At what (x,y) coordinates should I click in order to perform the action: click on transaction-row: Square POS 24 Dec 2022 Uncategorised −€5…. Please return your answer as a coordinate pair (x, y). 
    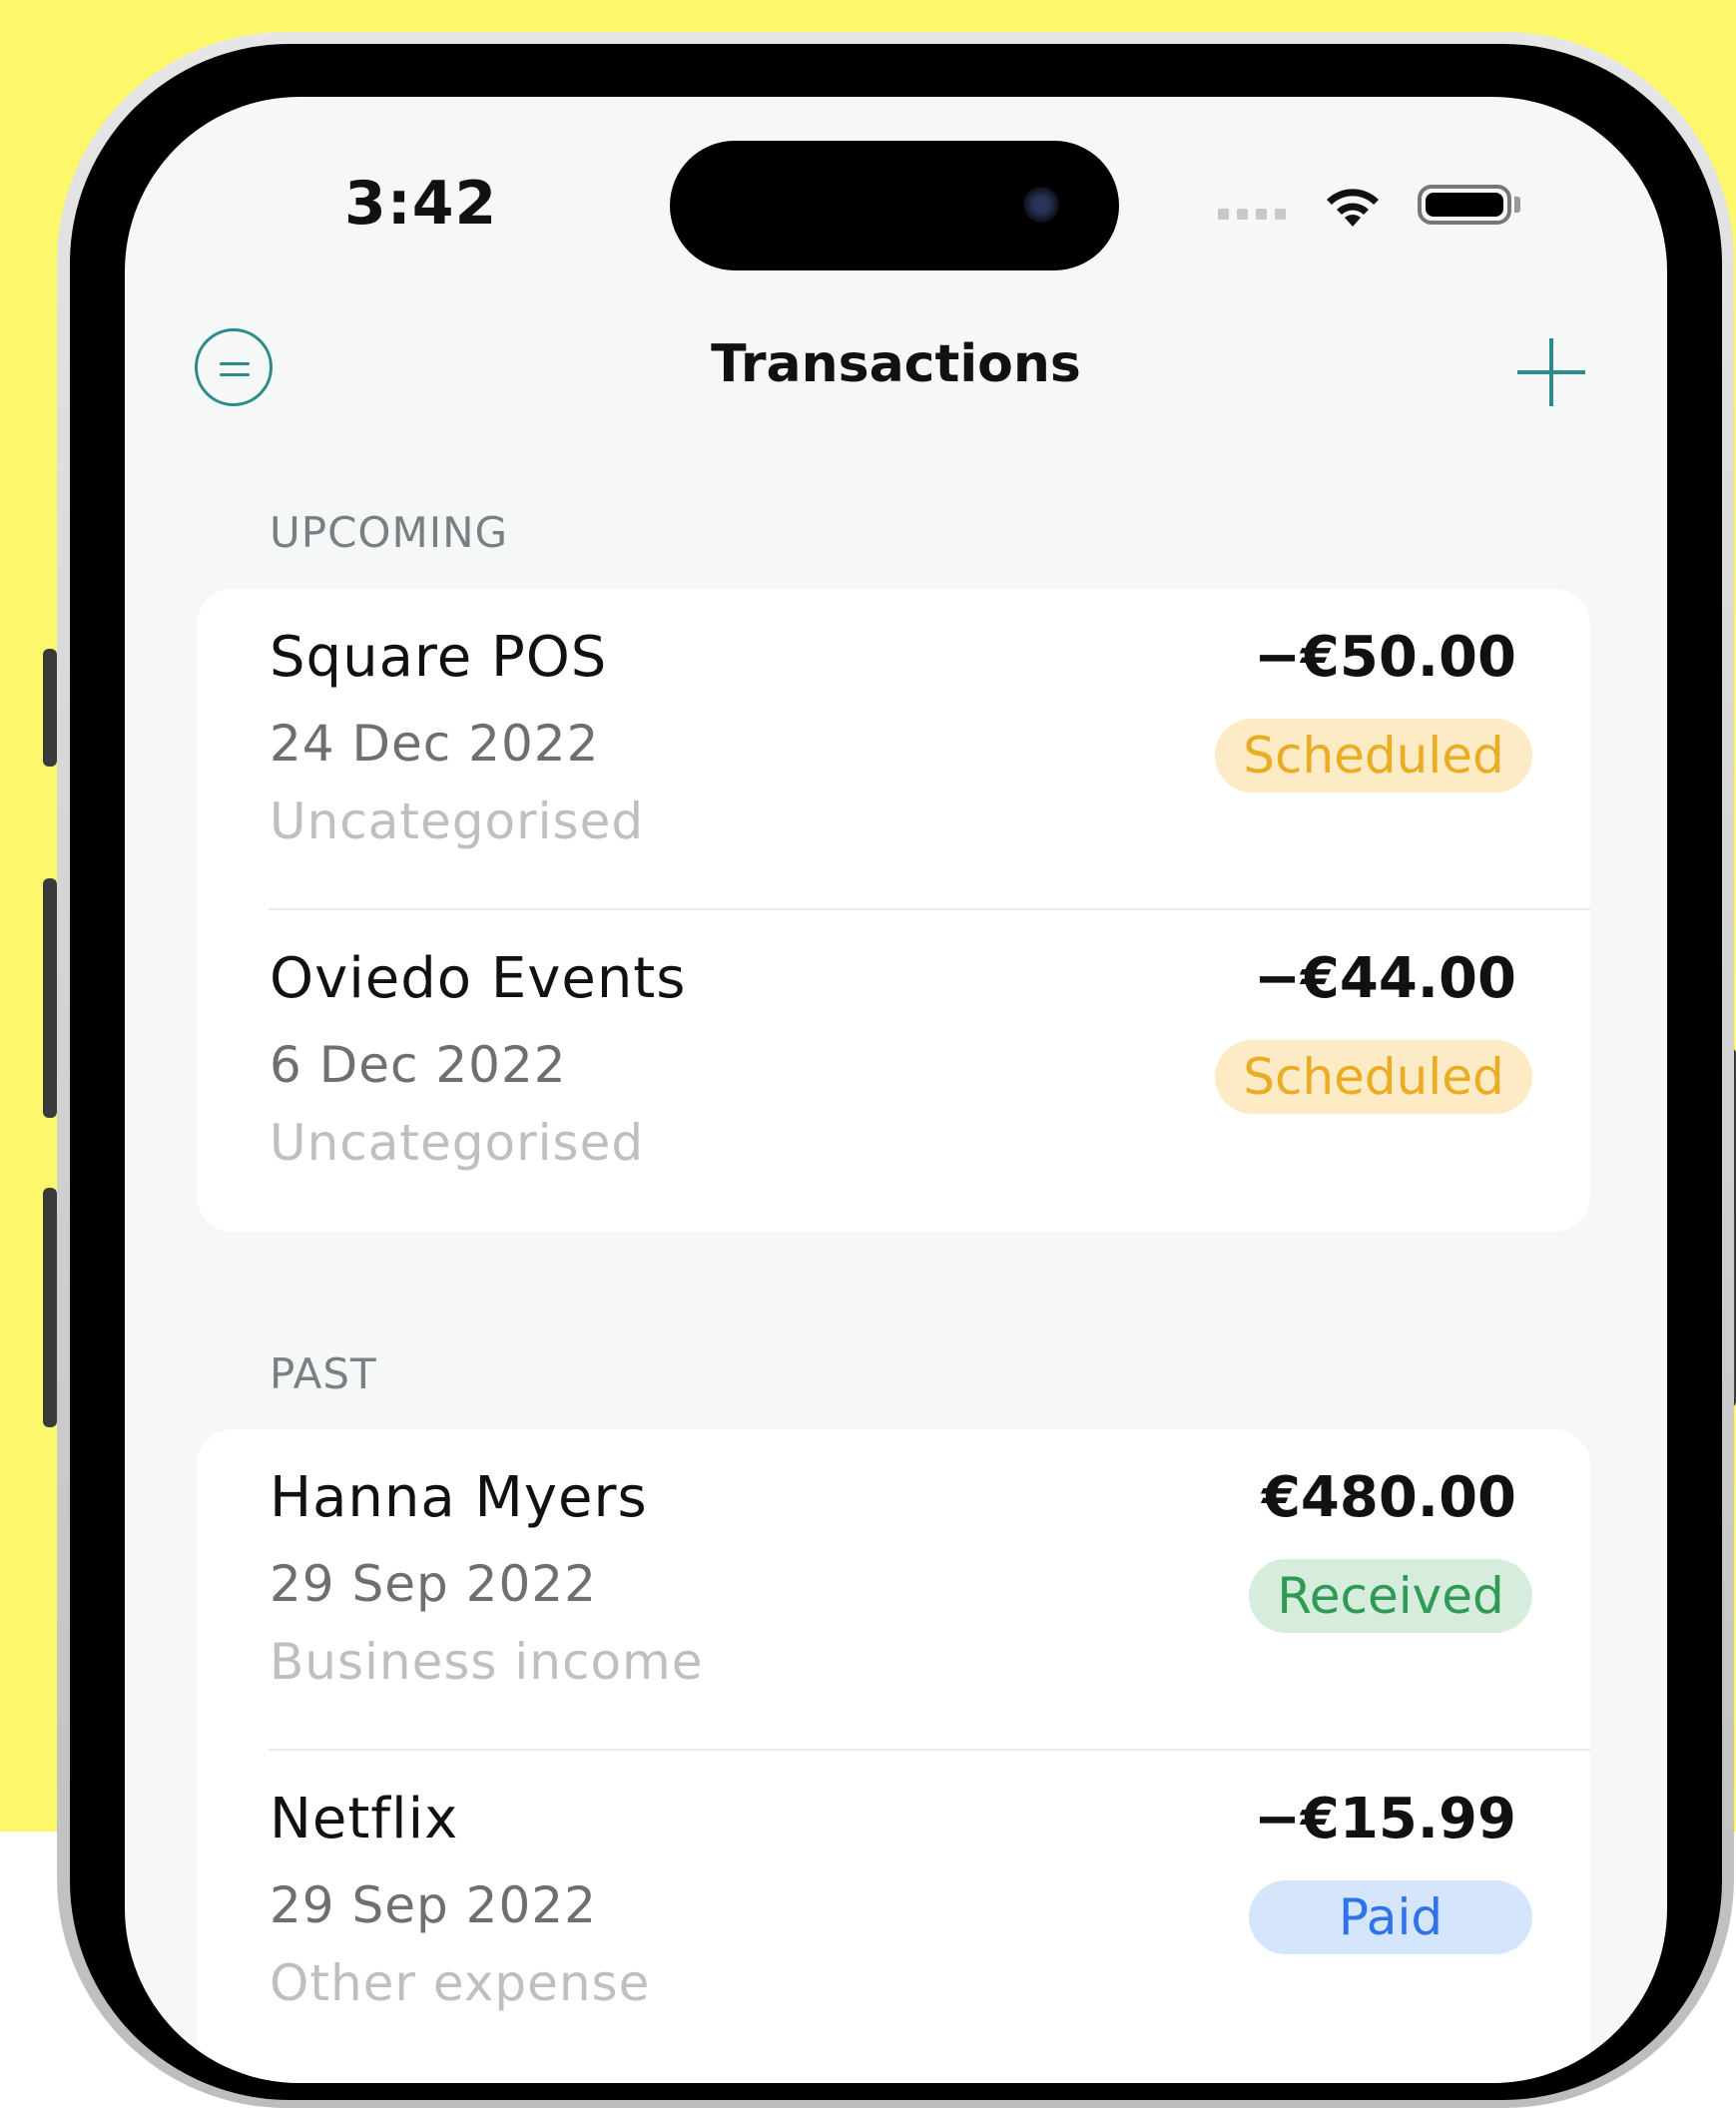
    Looking at the image, I should click on (893, 749).